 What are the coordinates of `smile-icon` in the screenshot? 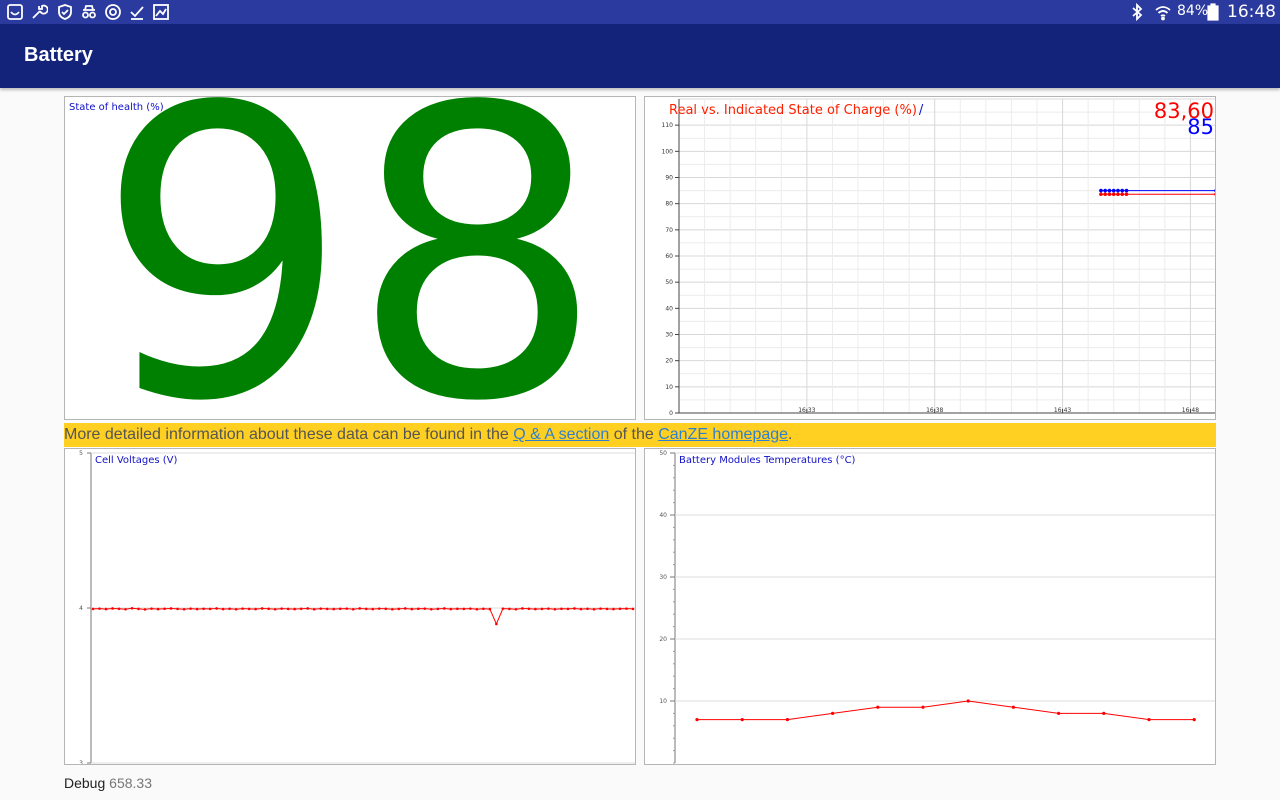 It's located at (15, 12).